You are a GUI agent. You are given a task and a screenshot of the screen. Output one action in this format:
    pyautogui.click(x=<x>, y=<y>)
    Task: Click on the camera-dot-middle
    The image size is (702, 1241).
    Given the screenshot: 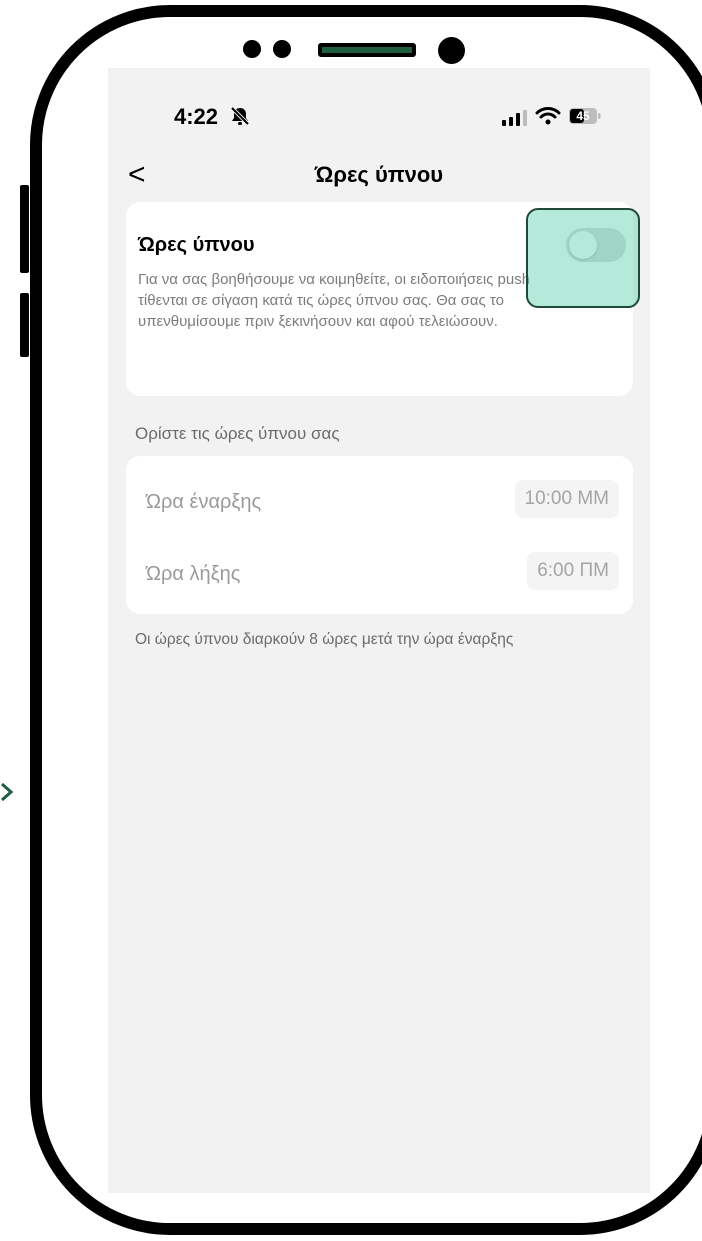 What is the action you would take?
    pyautogui.click(x=282, y=49)
    